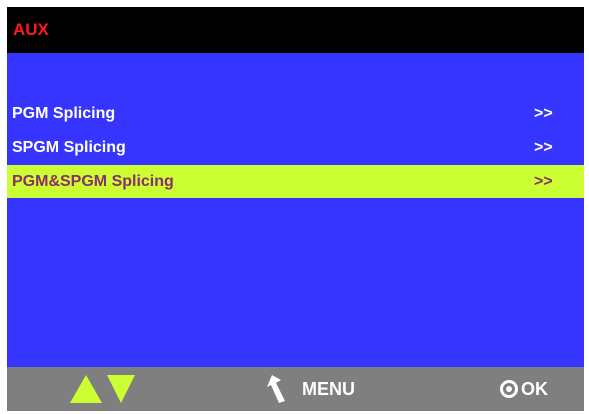 This screenshot has height=414, width=589. I want to click on menu-button-label: MENU, so click(328, 389).